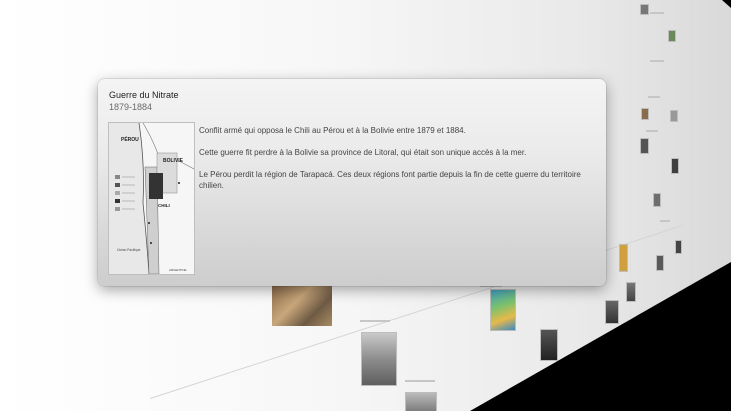 The image size is (731, 411). What do you see at coordinates (173, 161) in the screenshot?
I see `map-label-bolivia: BOLIVIE` at bounding box center [173, 161].